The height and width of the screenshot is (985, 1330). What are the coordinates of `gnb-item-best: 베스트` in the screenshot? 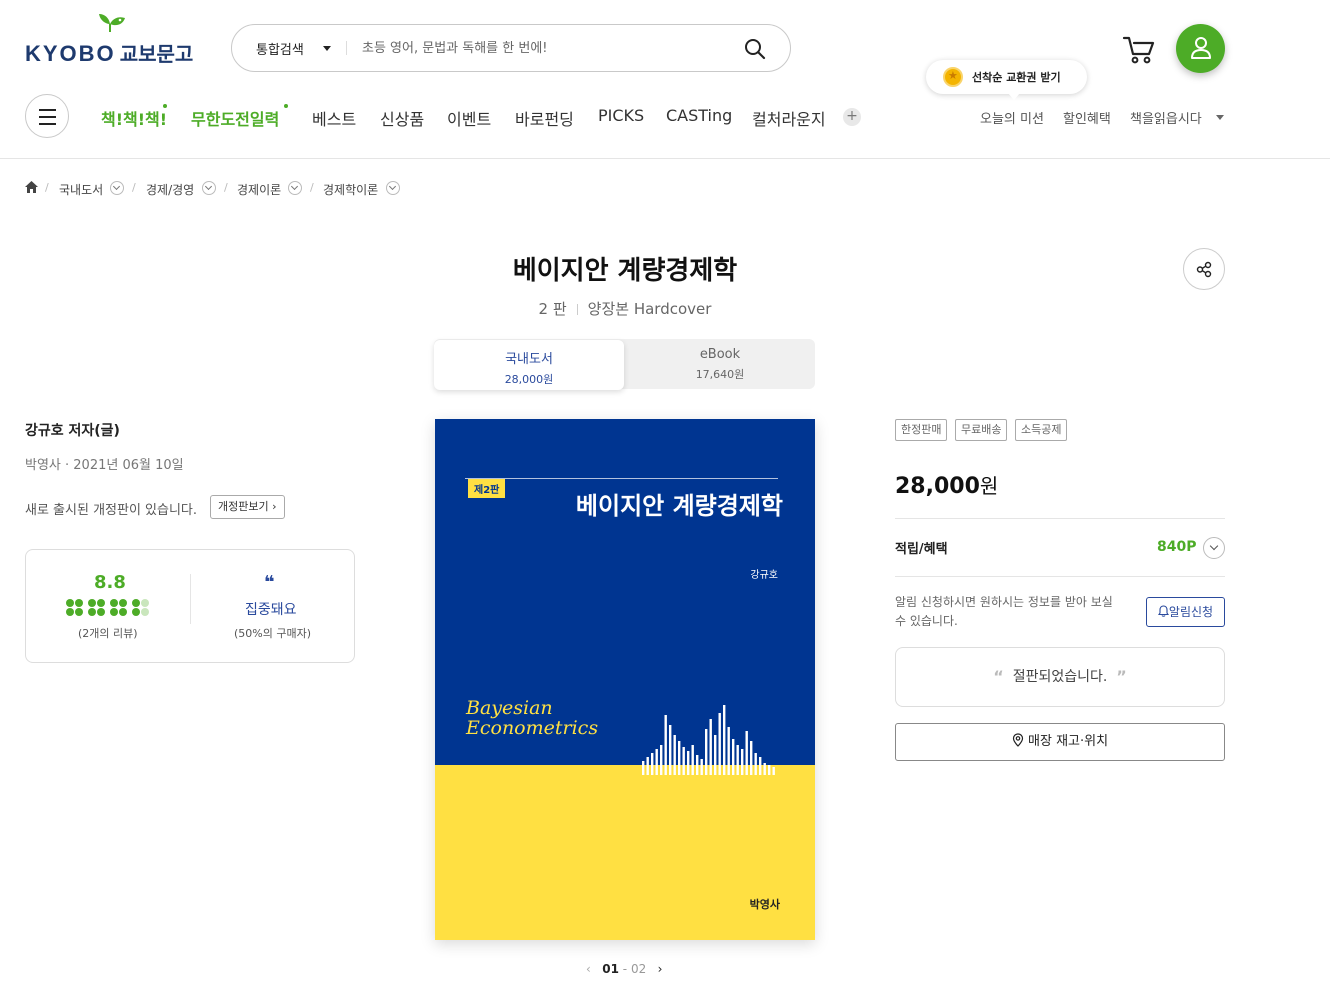 It's located at (334, 118).